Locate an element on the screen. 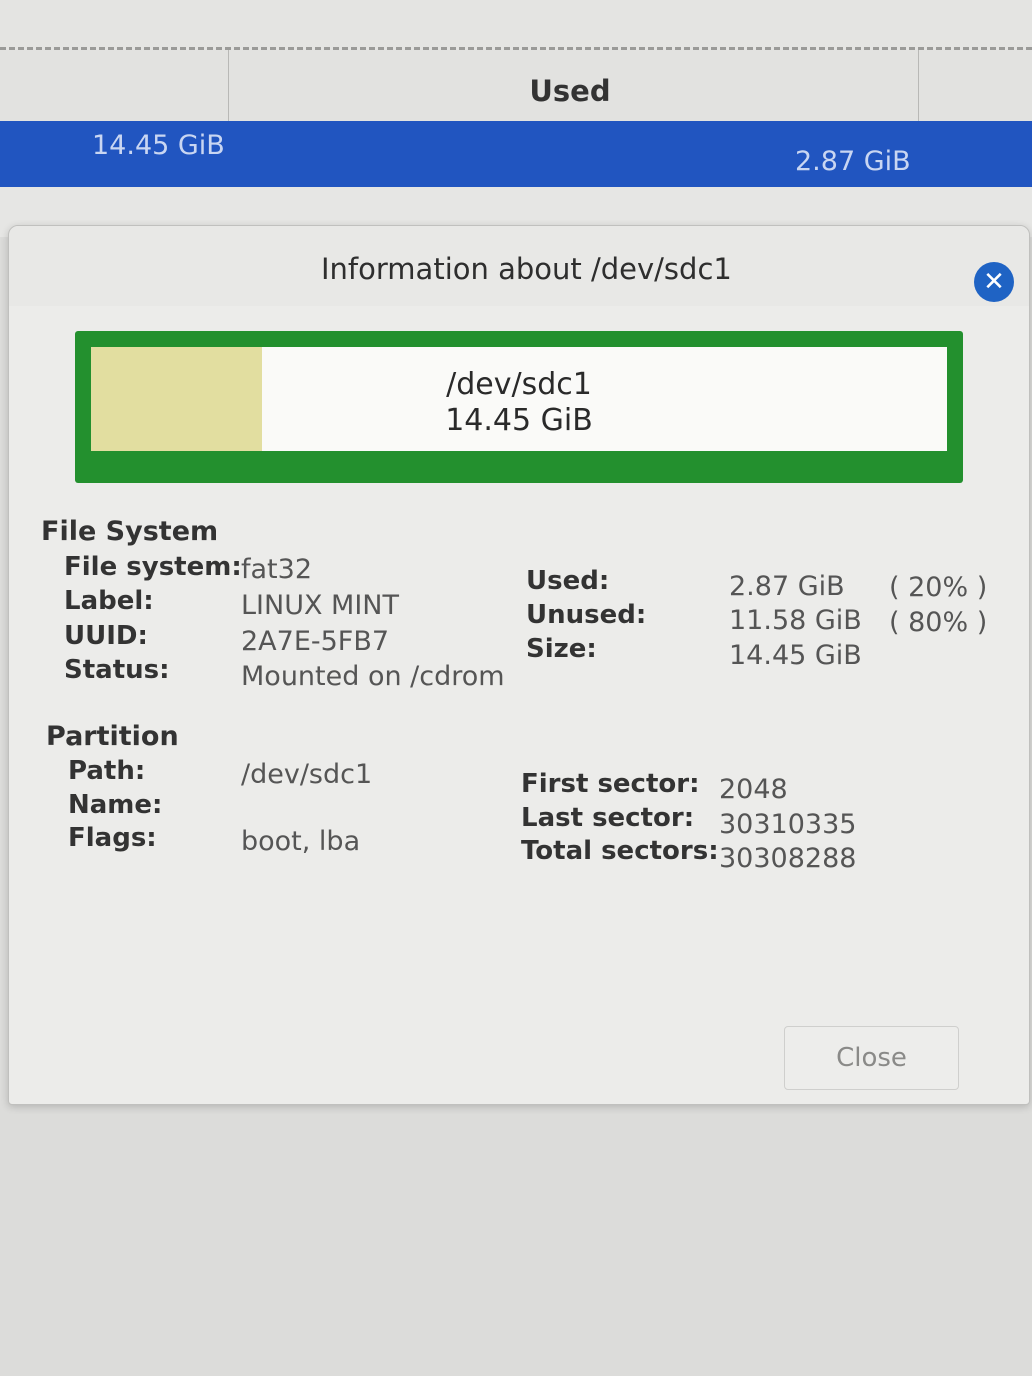 This screenshot has height=1376, width=1032. path-value: /dev/sdc1 is located at coordinates (307, 774).